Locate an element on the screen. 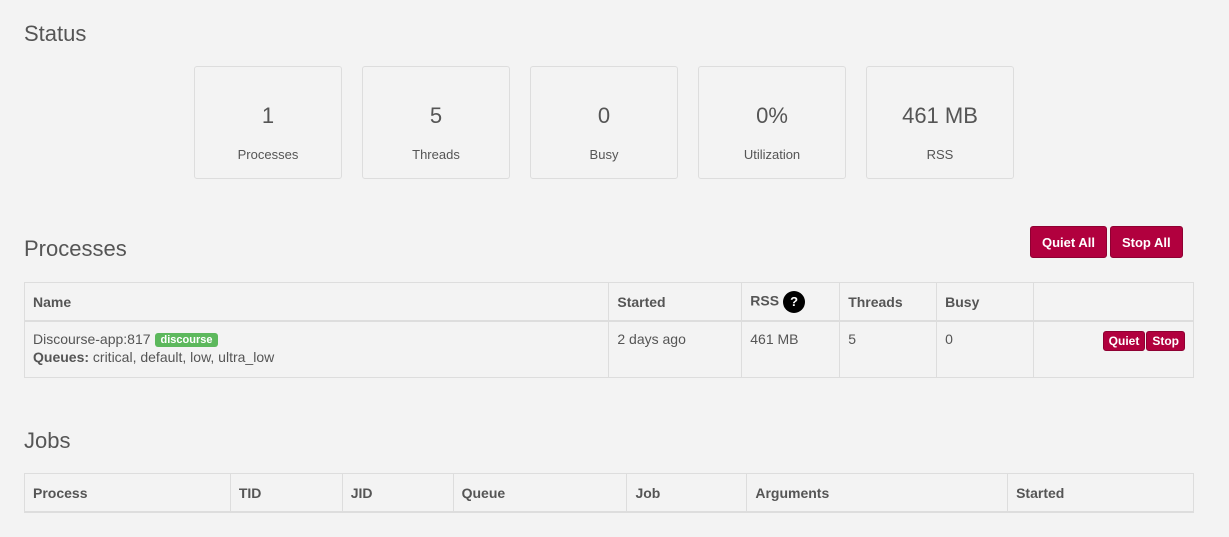 The width and height of the screenshot is (1229, 537). stat-card-rss: 461 MB RSS is located at coordinates (940, 122).